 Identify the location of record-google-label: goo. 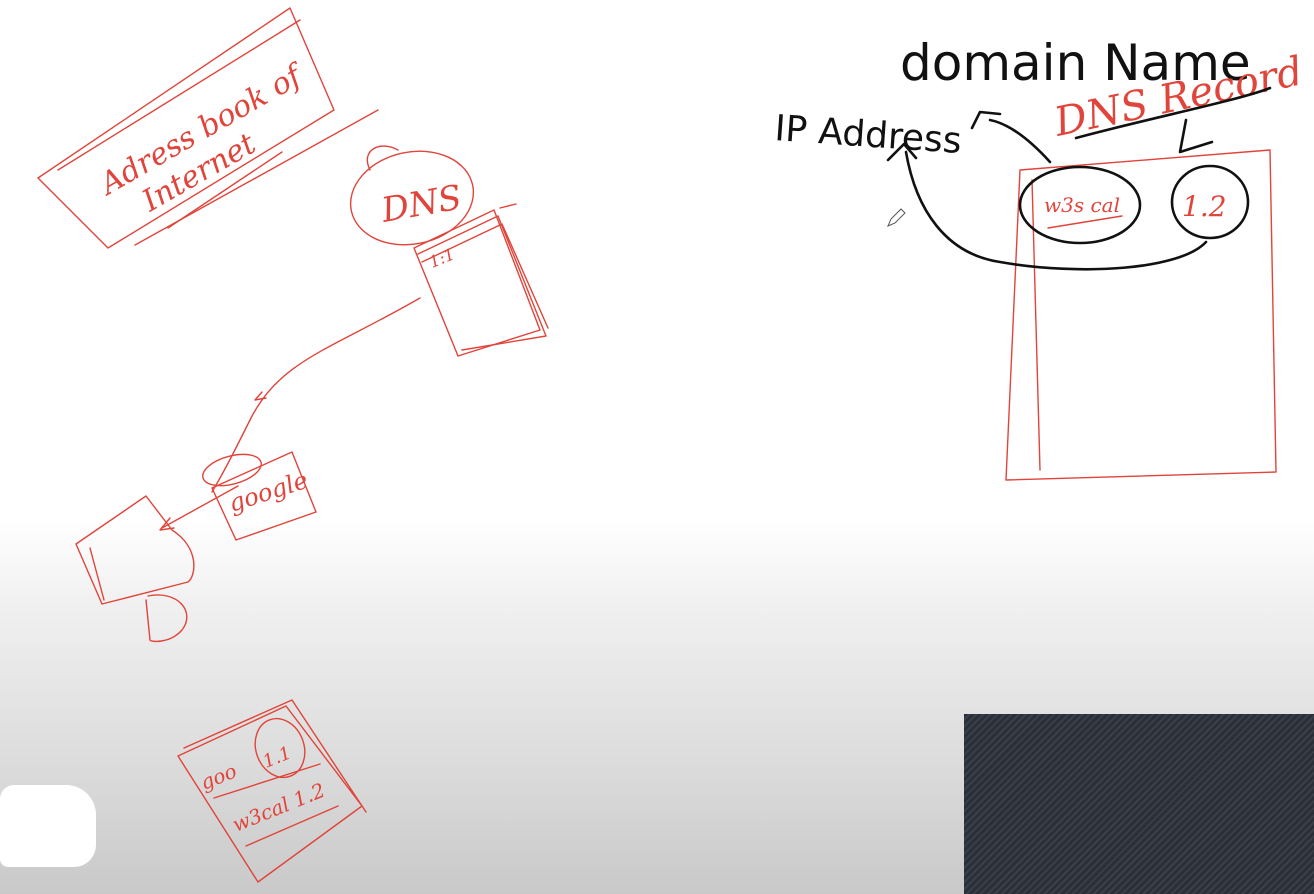
(218, 777).